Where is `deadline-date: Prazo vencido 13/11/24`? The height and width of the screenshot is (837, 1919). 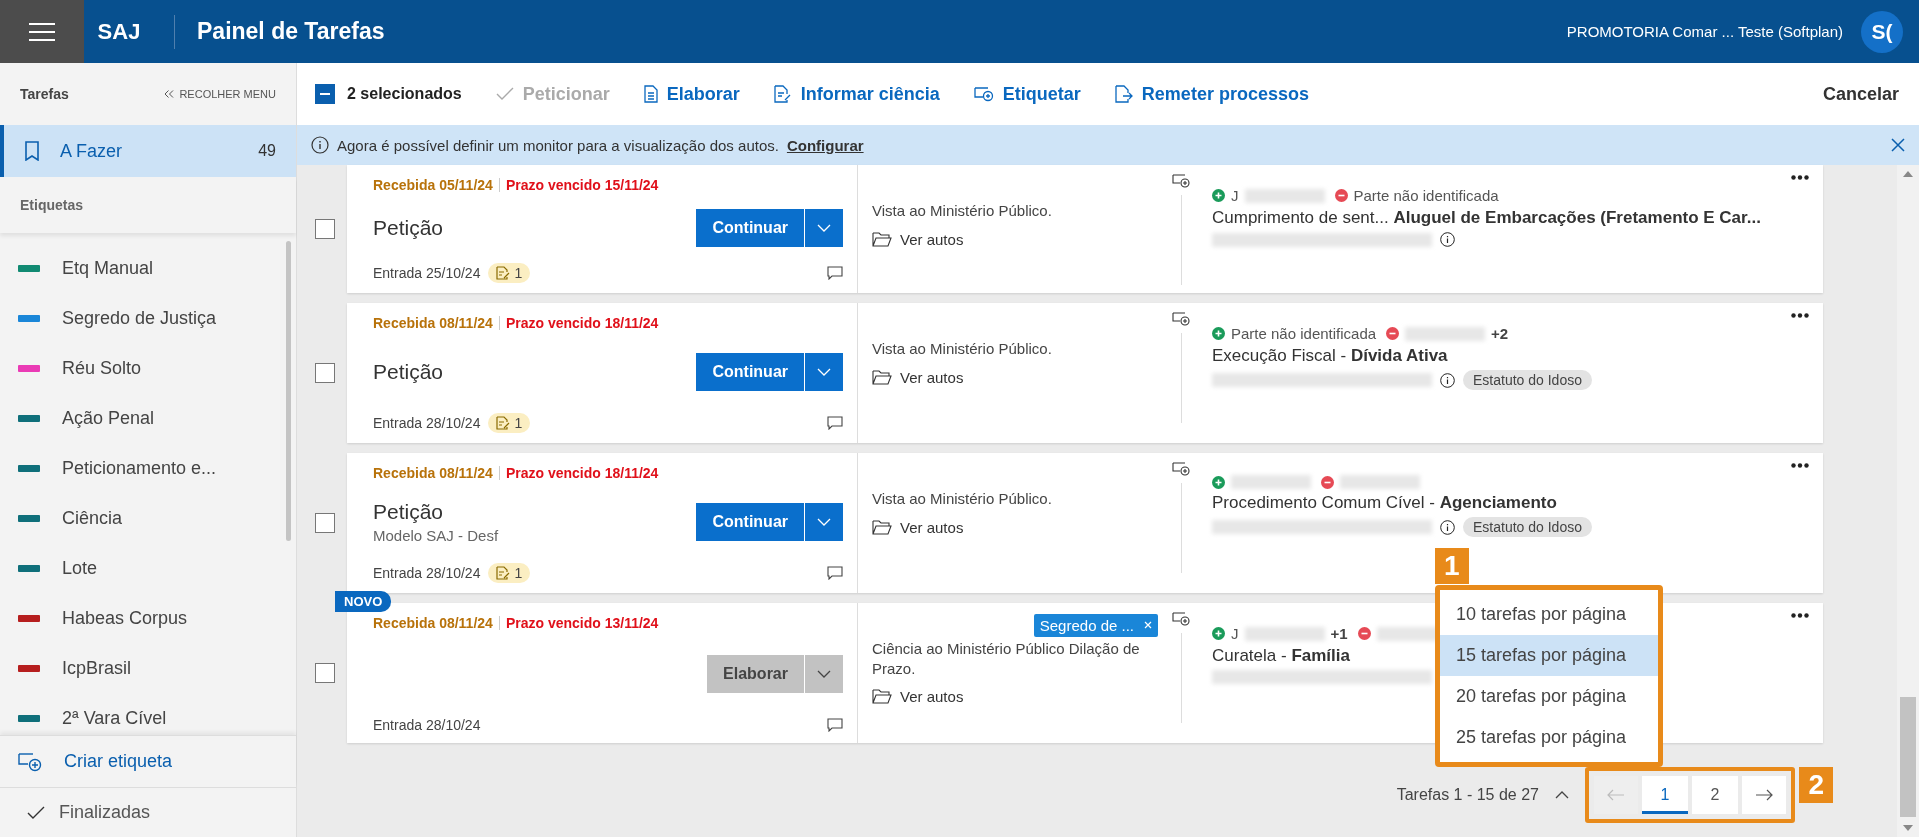
deadline-date: Prazo vencido 13/11/24 is located at coordinates (582, 623).